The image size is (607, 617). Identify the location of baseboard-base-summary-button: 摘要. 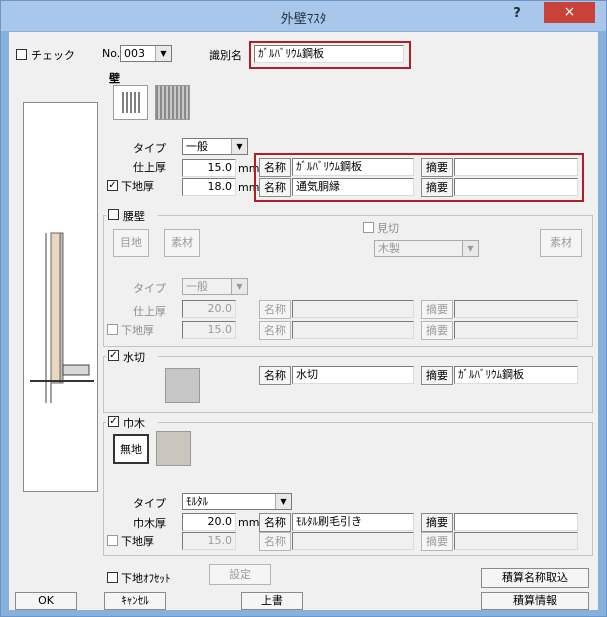
(437, 541).